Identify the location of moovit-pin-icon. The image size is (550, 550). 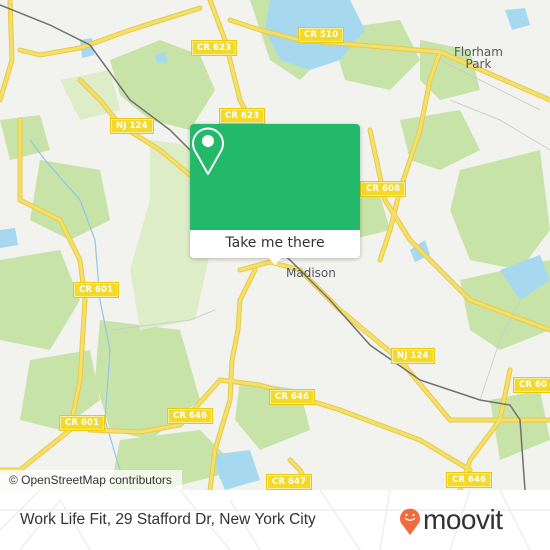
(410, 521).